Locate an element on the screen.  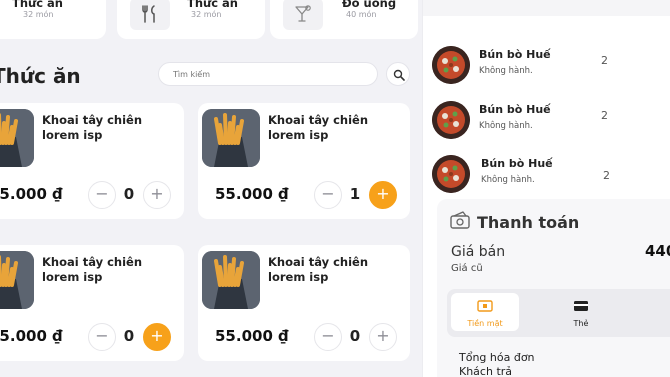
panel-top-strip is located at coordinates (546, 8).